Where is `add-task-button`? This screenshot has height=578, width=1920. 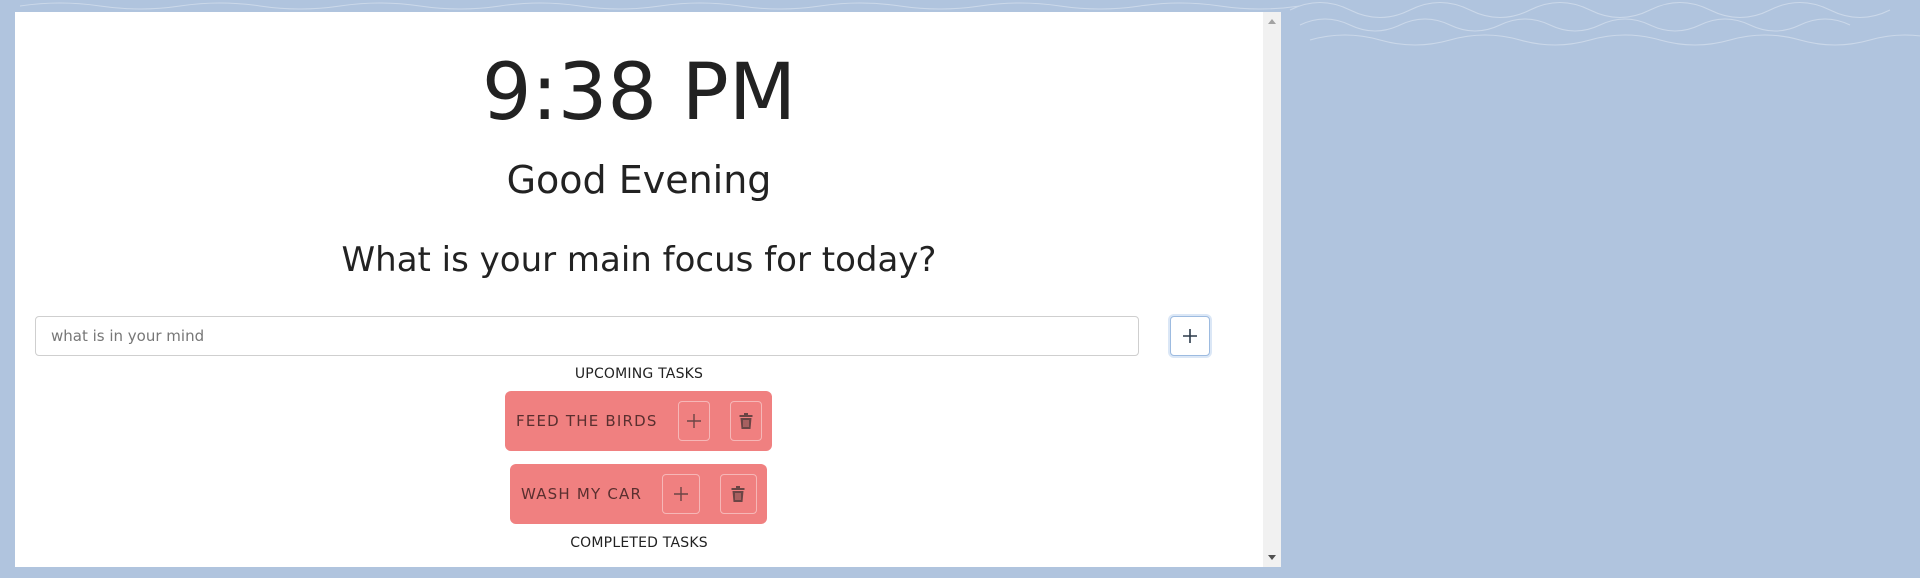
add-task-button is located at coordinates (1190, 336).